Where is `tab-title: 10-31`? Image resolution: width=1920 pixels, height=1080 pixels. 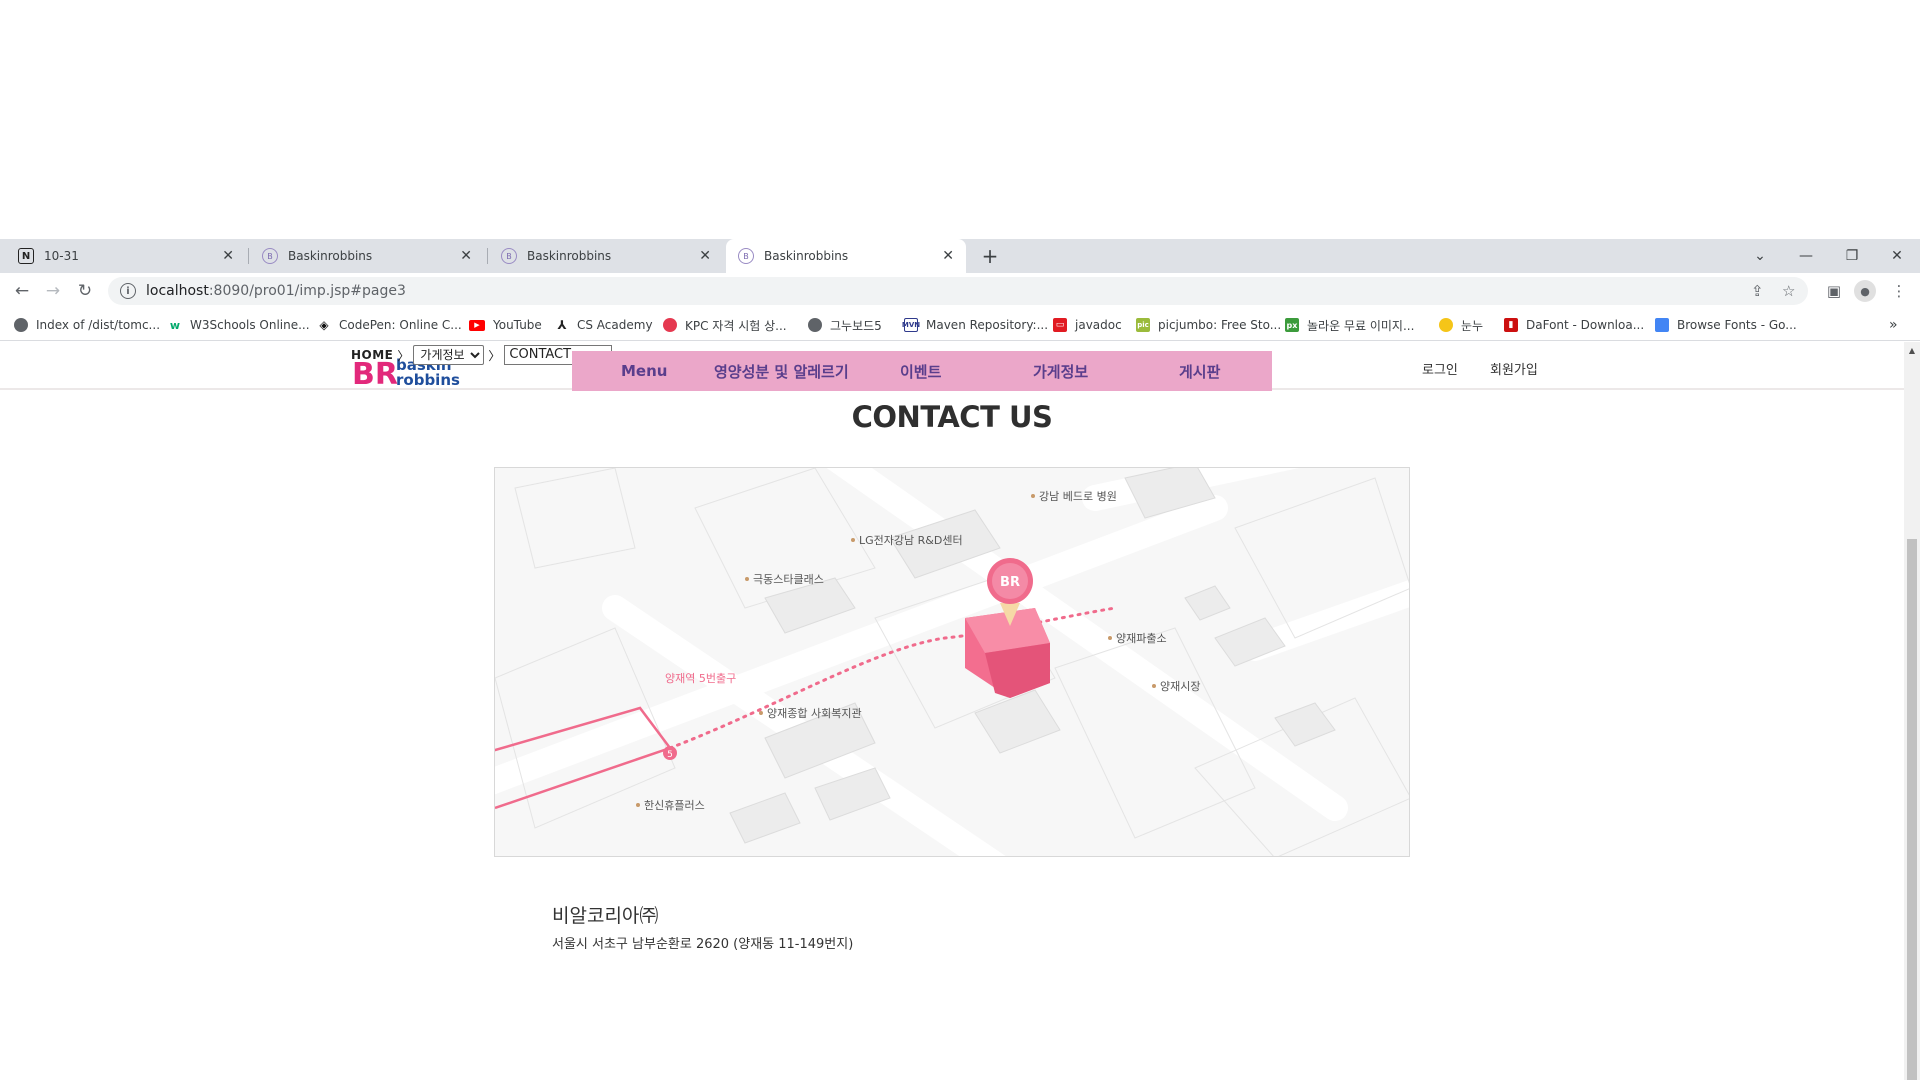 tab-title: 10-31 is located at coordinates (61, 256).